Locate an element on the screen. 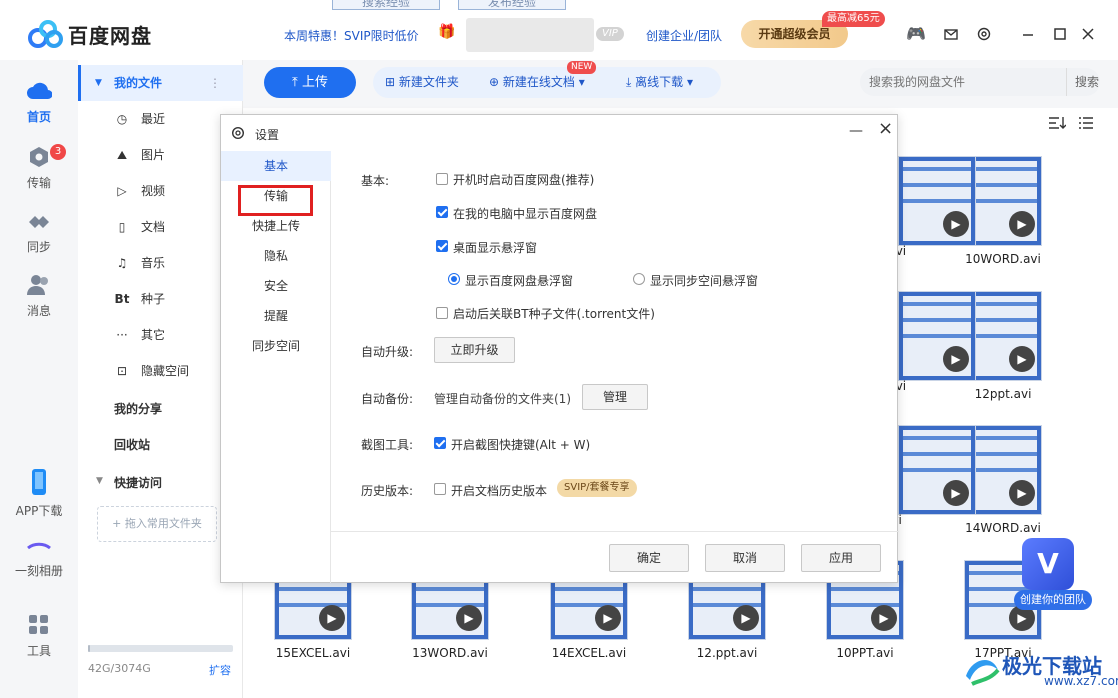  settings-nav-item-6: 同步空间 is located at coordinates (276, 346).